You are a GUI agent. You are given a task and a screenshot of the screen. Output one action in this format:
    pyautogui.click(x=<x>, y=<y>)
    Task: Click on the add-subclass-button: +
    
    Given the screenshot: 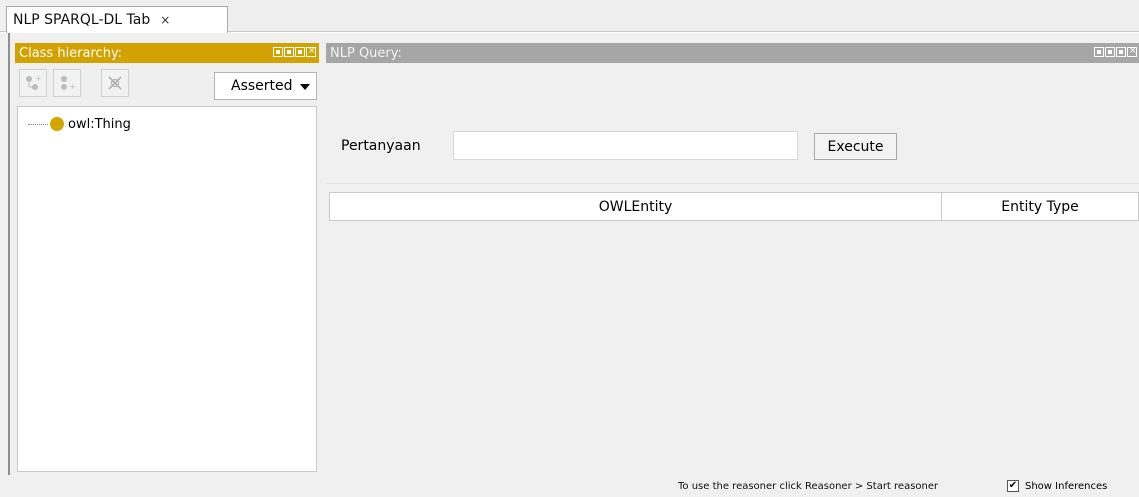 What is the action you would take?
    pyautogui.click(x=33, y=83)
    